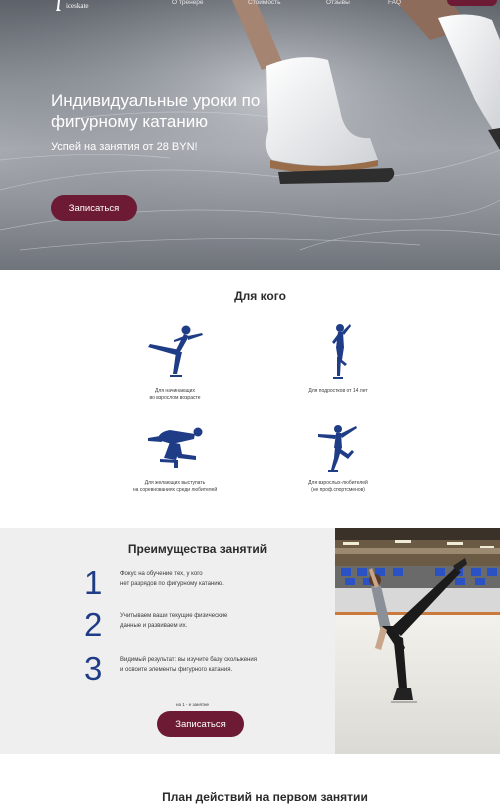 Image resolution: width=500 pixels, height=808 pixels. I want to click on skater-sit-spin-icon, so click(175, 447).